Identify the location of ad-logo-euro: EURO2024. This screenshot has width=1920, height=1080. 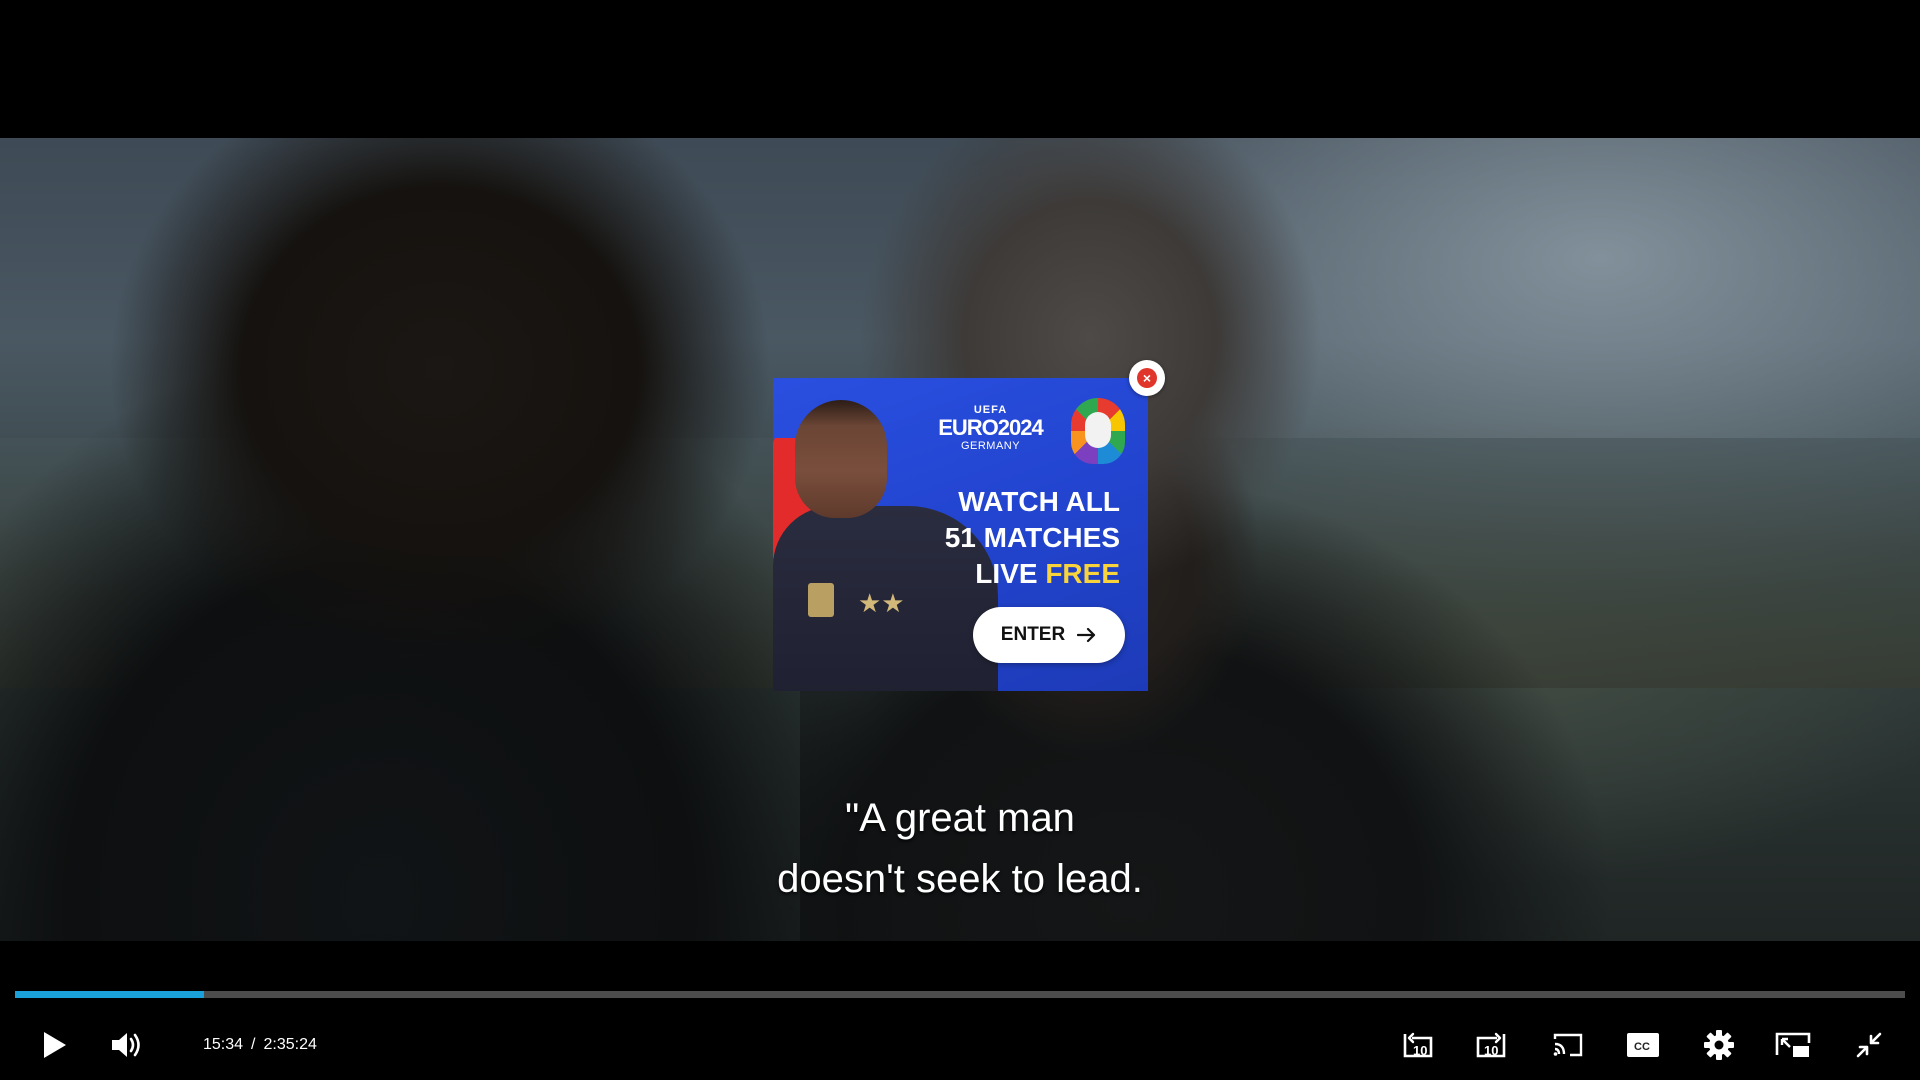
(991, 427).